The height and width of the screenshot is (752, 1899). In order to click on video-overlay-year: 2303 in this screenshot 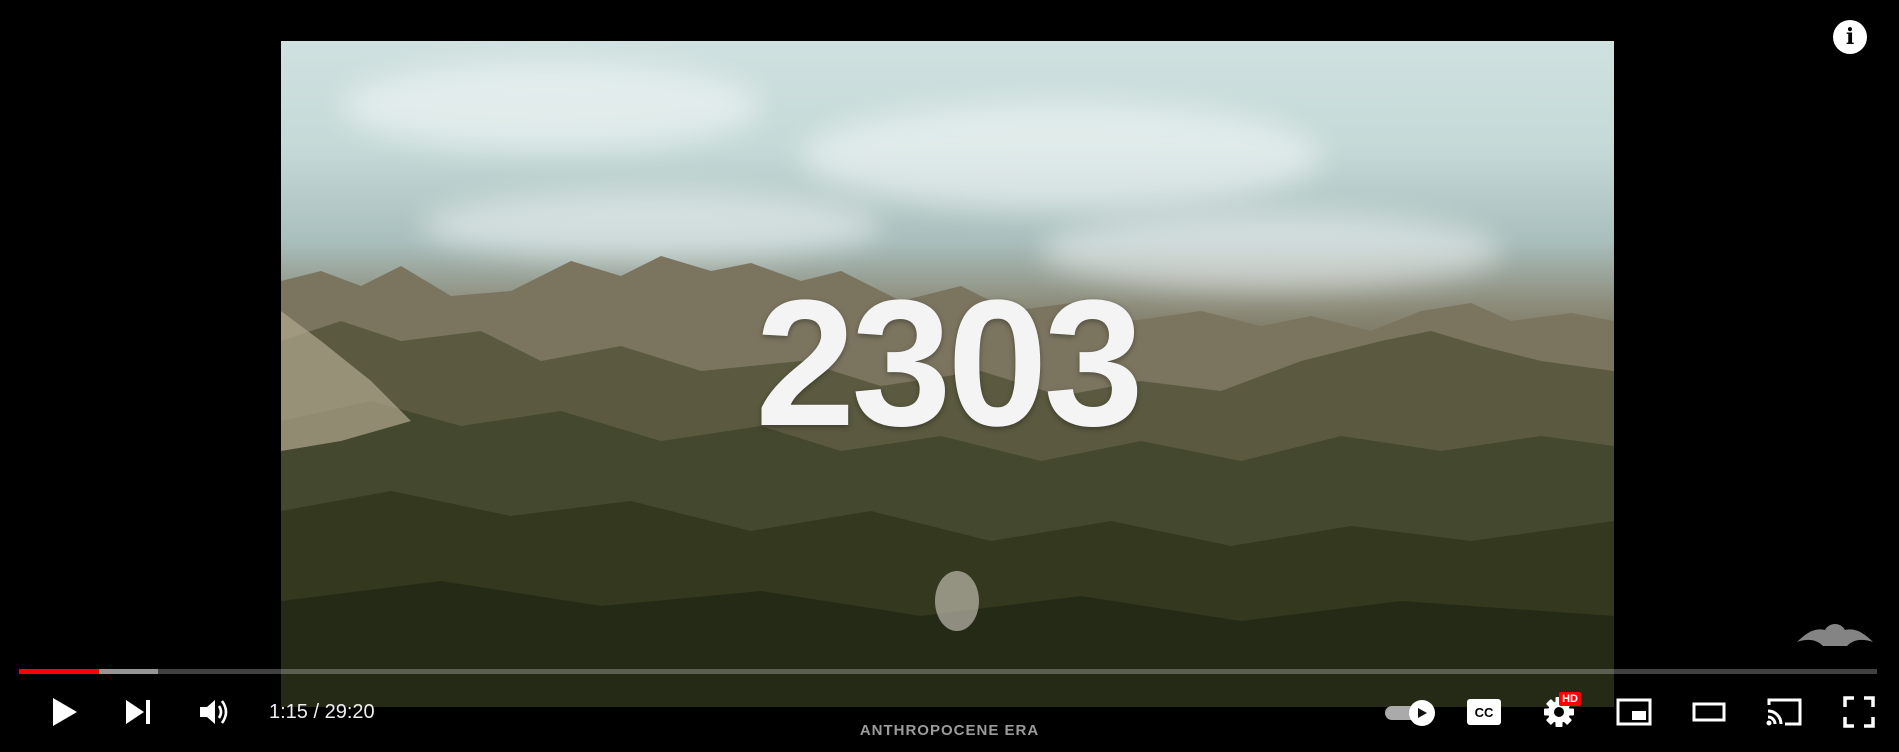, I will do `click(949, 363)`.